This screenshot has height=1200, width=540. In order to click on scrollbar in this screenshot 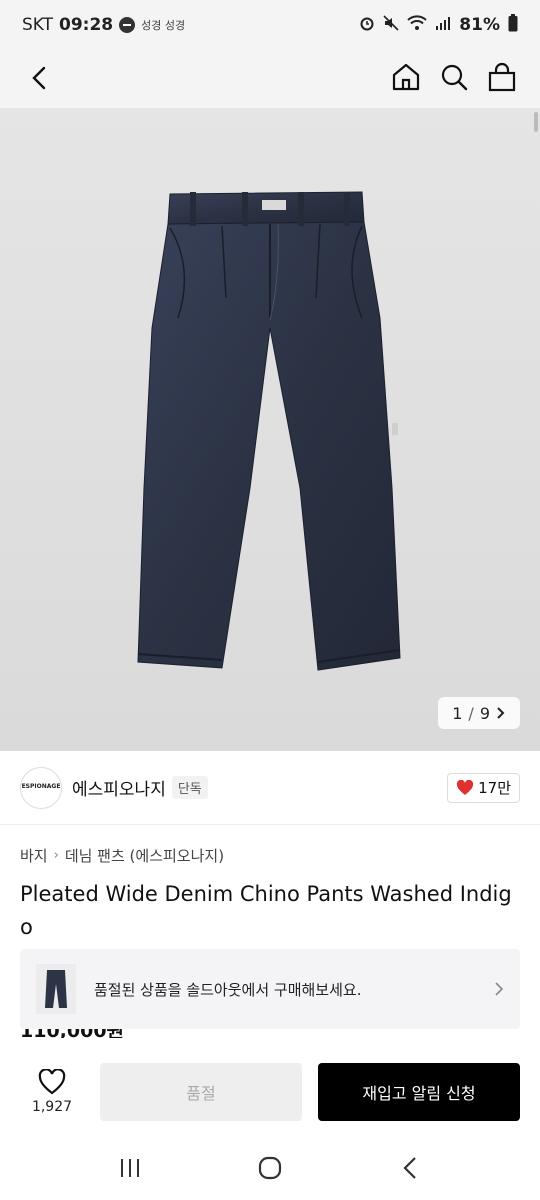, I will do `click(536, 122)`.